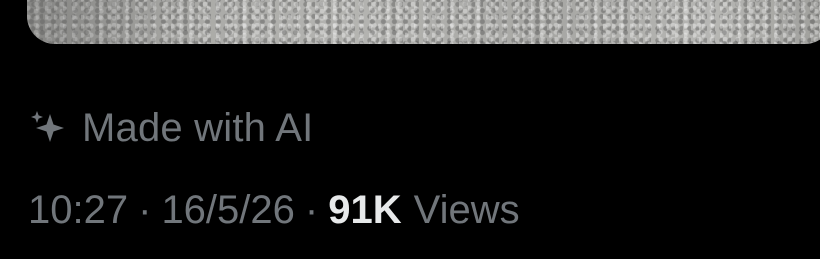 This screenshot has width=820, height=259. What do you see at coordinates (467, 210) in the screenshot?
I see `views-label: Views` at bounding box center [467, 210].